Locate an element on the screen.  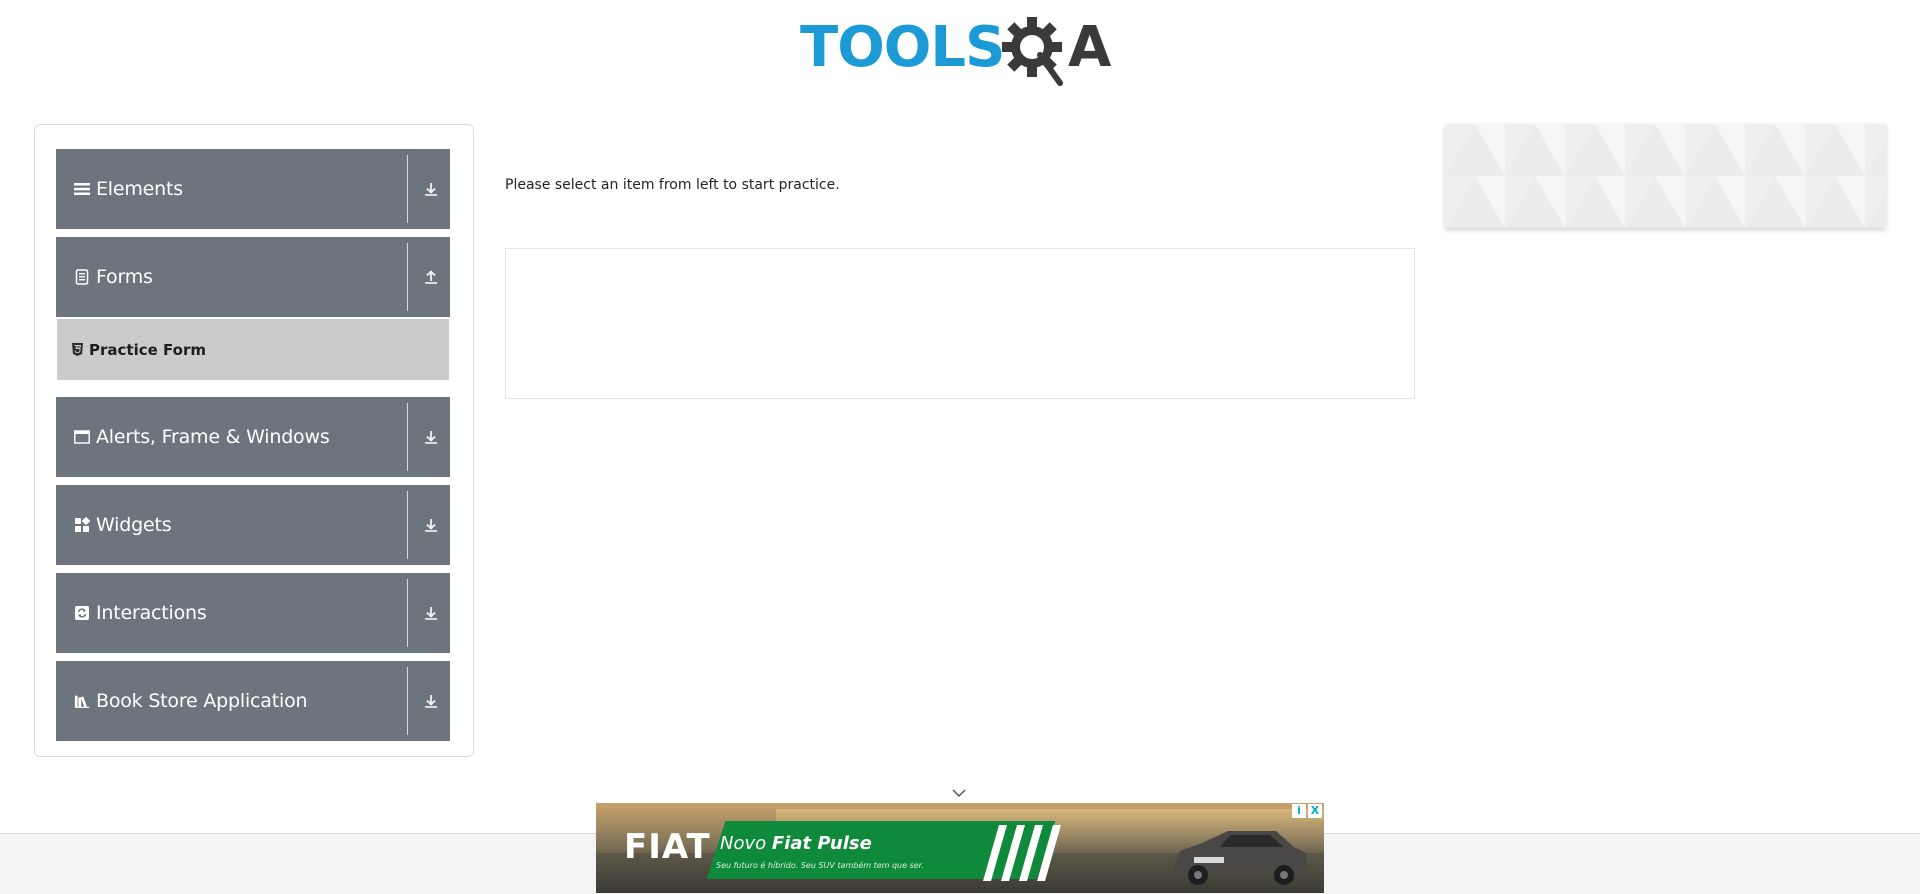
sidebar-group-forms: Forms is located at coordinates (253, 277).